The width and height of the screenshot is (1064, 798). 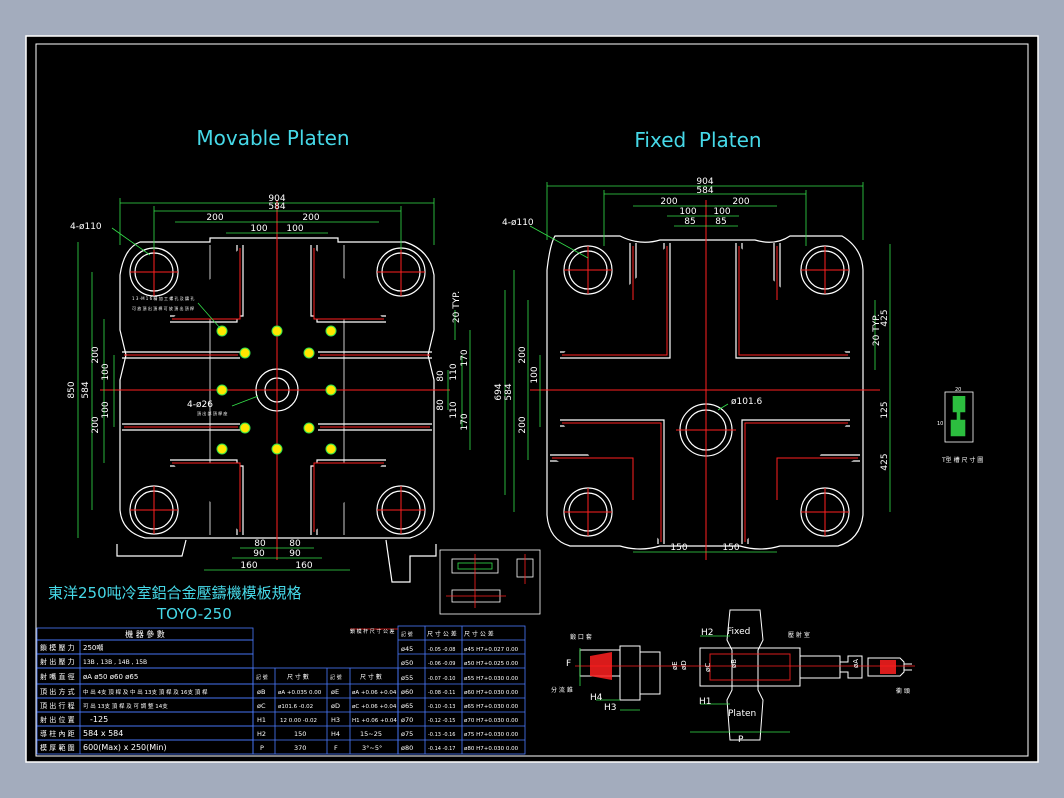 What do you see at coordinates (294, 229) in the screenshot?
I see `dim-100-right: 100` at bounding box center [294, 229].